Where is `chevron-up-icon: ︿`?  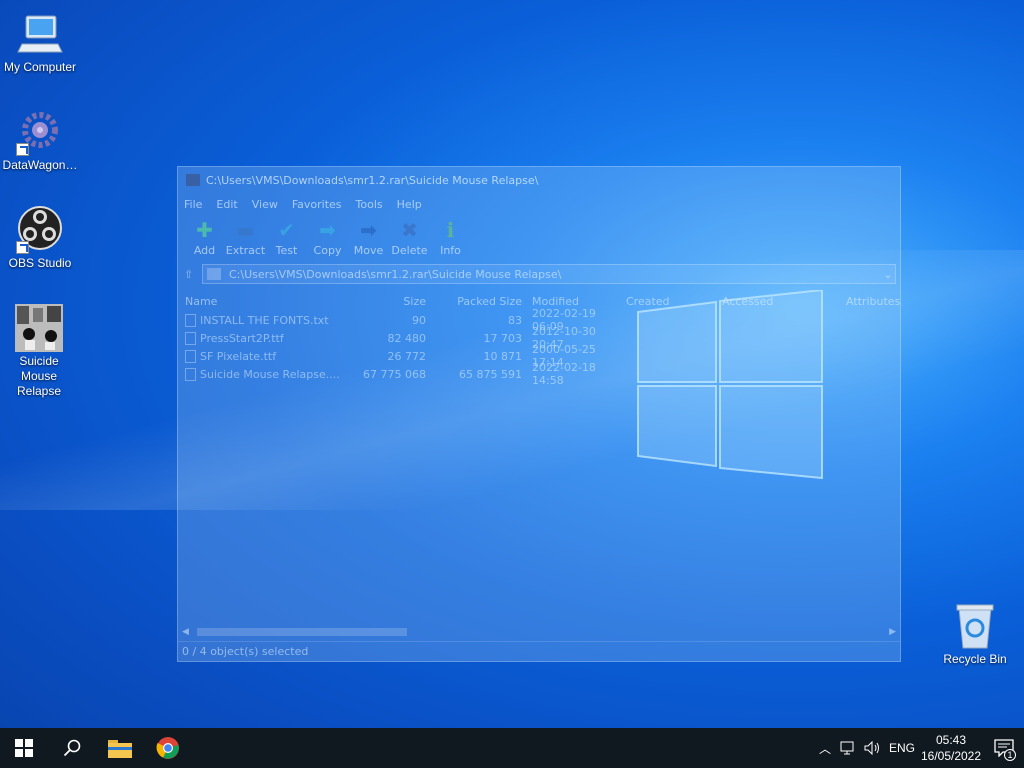
chevron-up-icon: ︿ is located at coordinates (825, 748).